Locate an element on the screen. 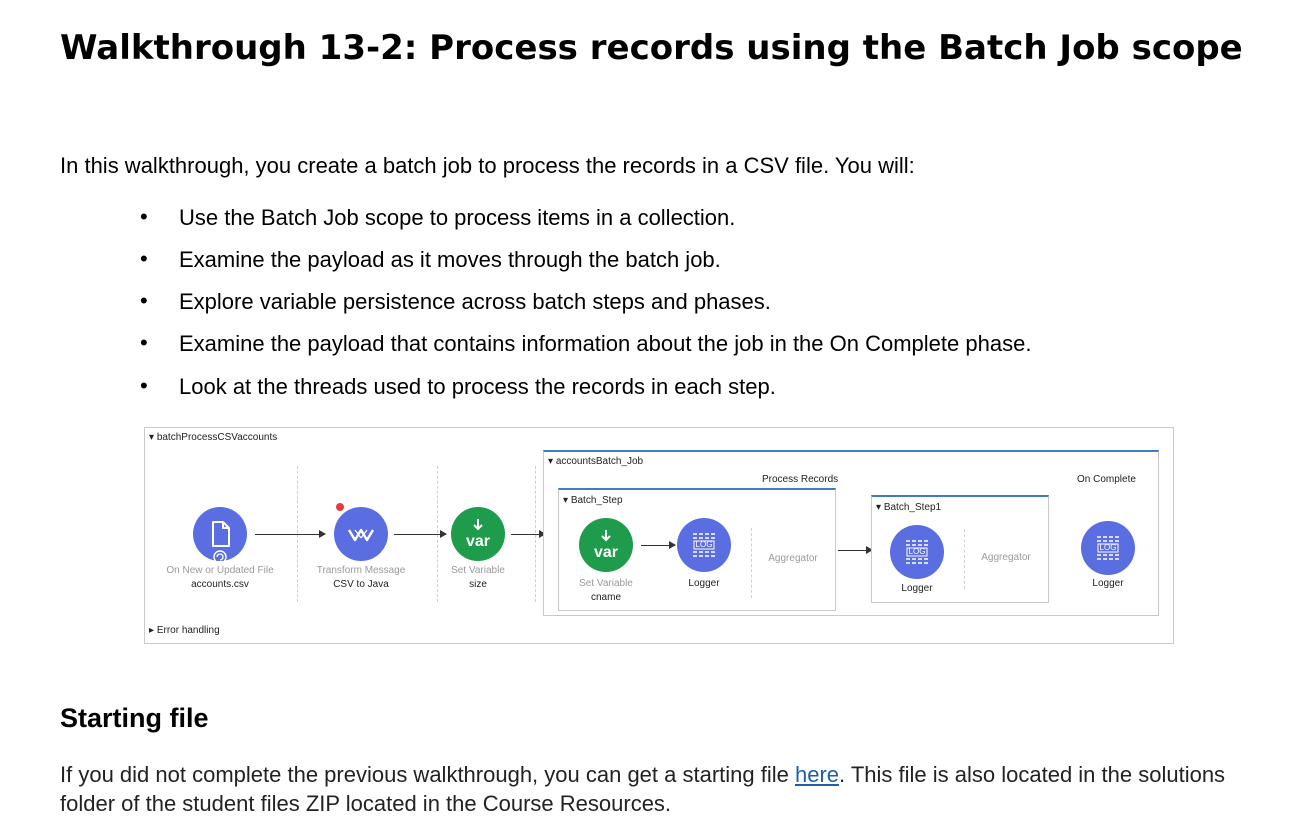  transform-message-node is located at coordinates (361, 534).